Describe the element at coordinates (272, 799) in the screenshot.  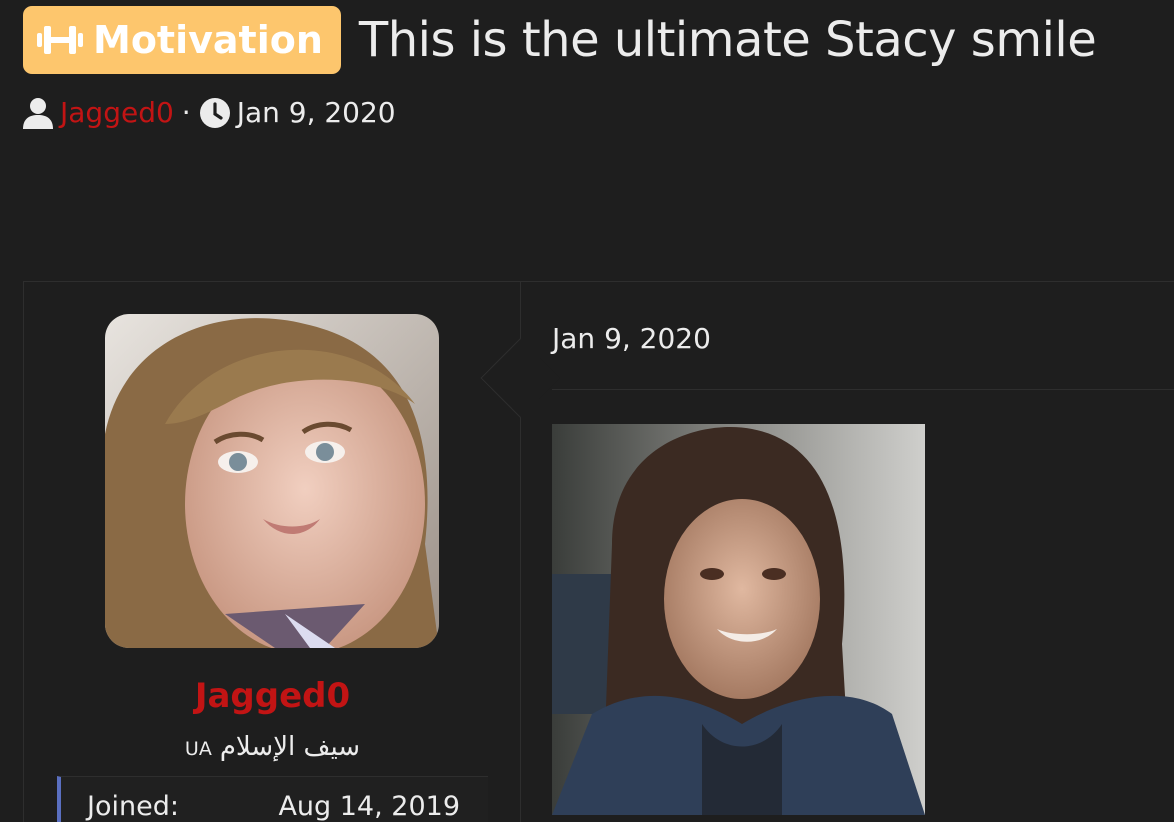
I see `user-extras: Joined: Aug 14, 2019` at that location.